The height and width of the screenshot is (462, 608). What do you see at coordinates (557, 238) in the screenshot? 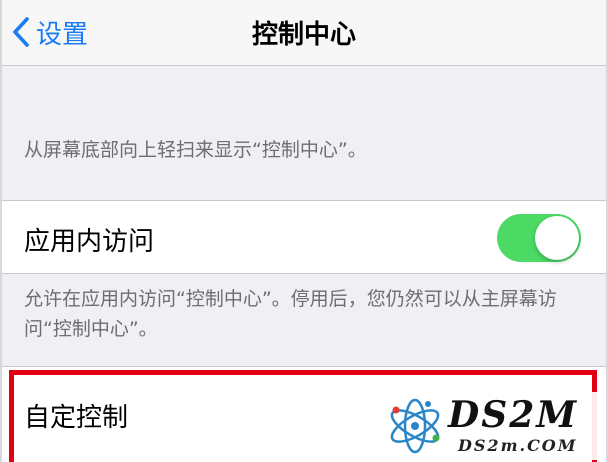
I see `toggle-knob` at bounding box center [557, 238].